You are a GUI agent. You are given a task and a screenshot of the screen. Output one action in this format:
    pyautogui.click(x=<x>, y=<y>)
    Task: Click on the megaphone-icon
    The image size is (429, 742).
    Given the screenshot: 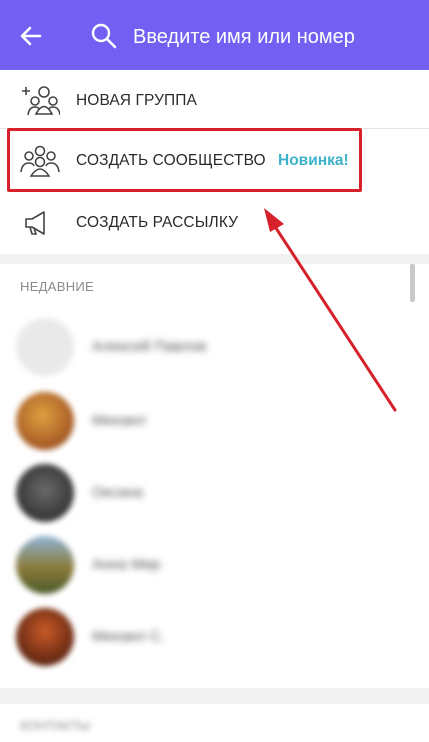 What is the action you would take?
    pyautogui.click(x=35, y=223)
    